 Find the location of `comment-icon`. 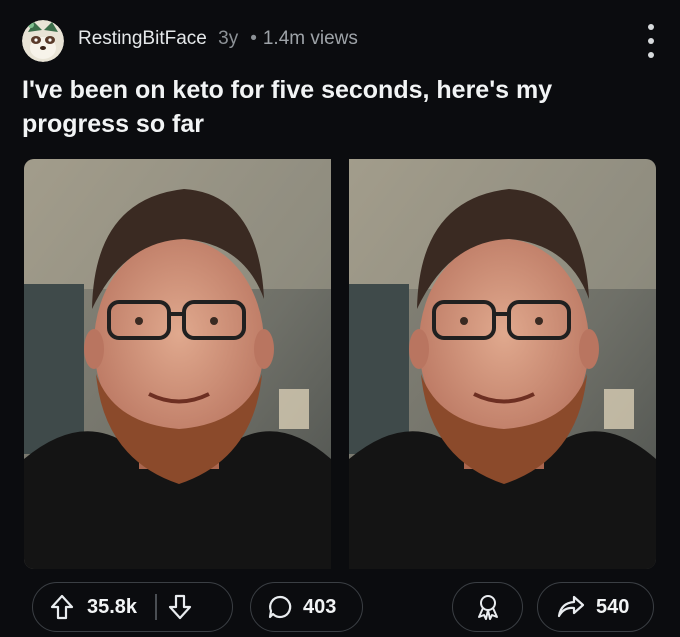

comment-icon is located at coordinates (280, 607).